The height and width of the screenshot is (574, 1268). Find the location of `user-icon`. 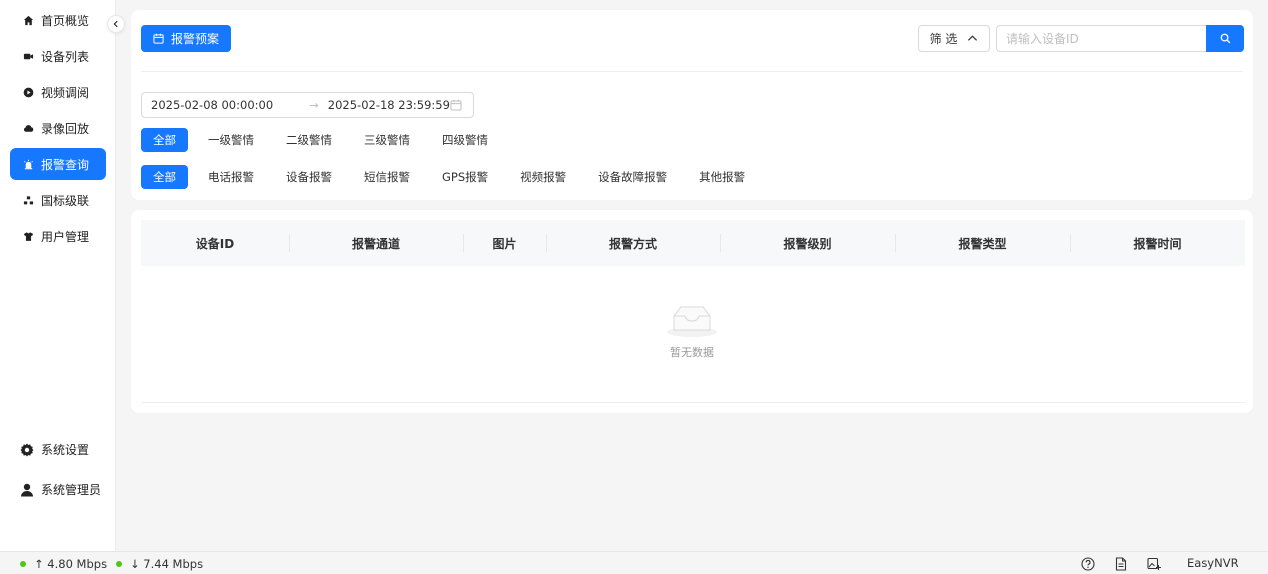

user-icon is located at coordinates (27, 489).